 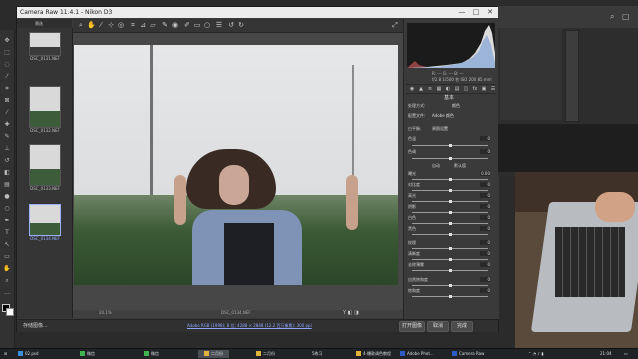 I want to click on highlights-slider, so click(x=450, y=201).